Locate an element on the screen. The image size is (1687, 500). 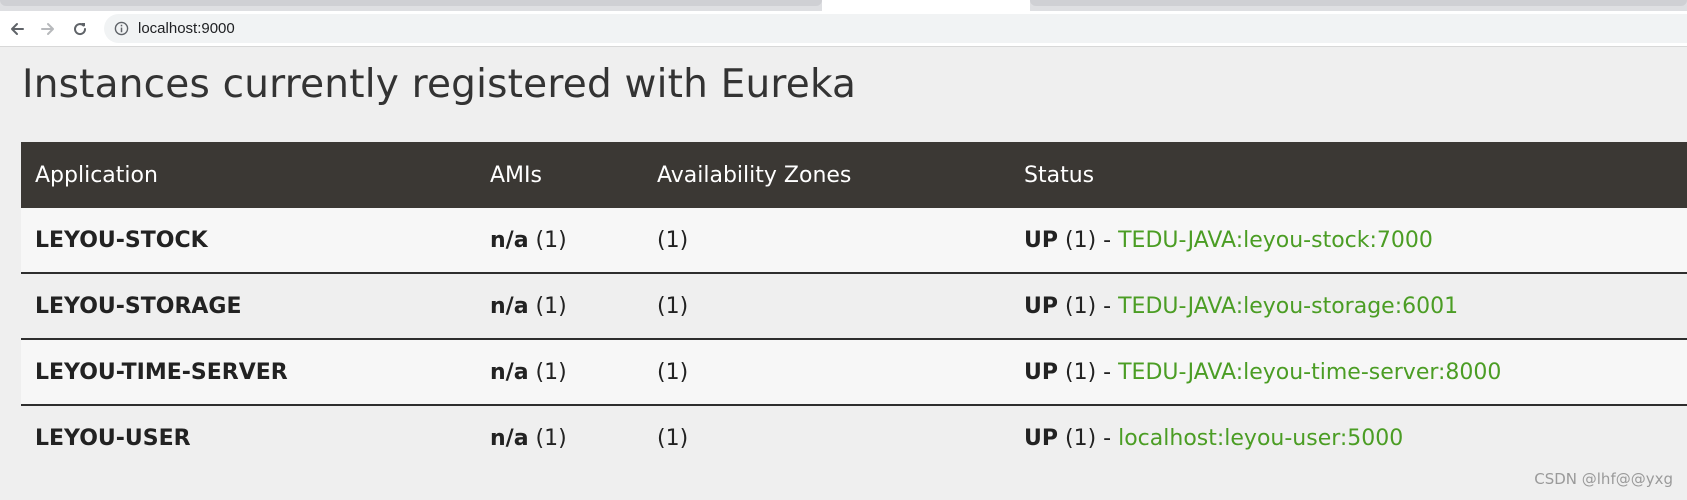
application-name: LEYOU-TIME-SERVER is located at coordinates (248, 372).